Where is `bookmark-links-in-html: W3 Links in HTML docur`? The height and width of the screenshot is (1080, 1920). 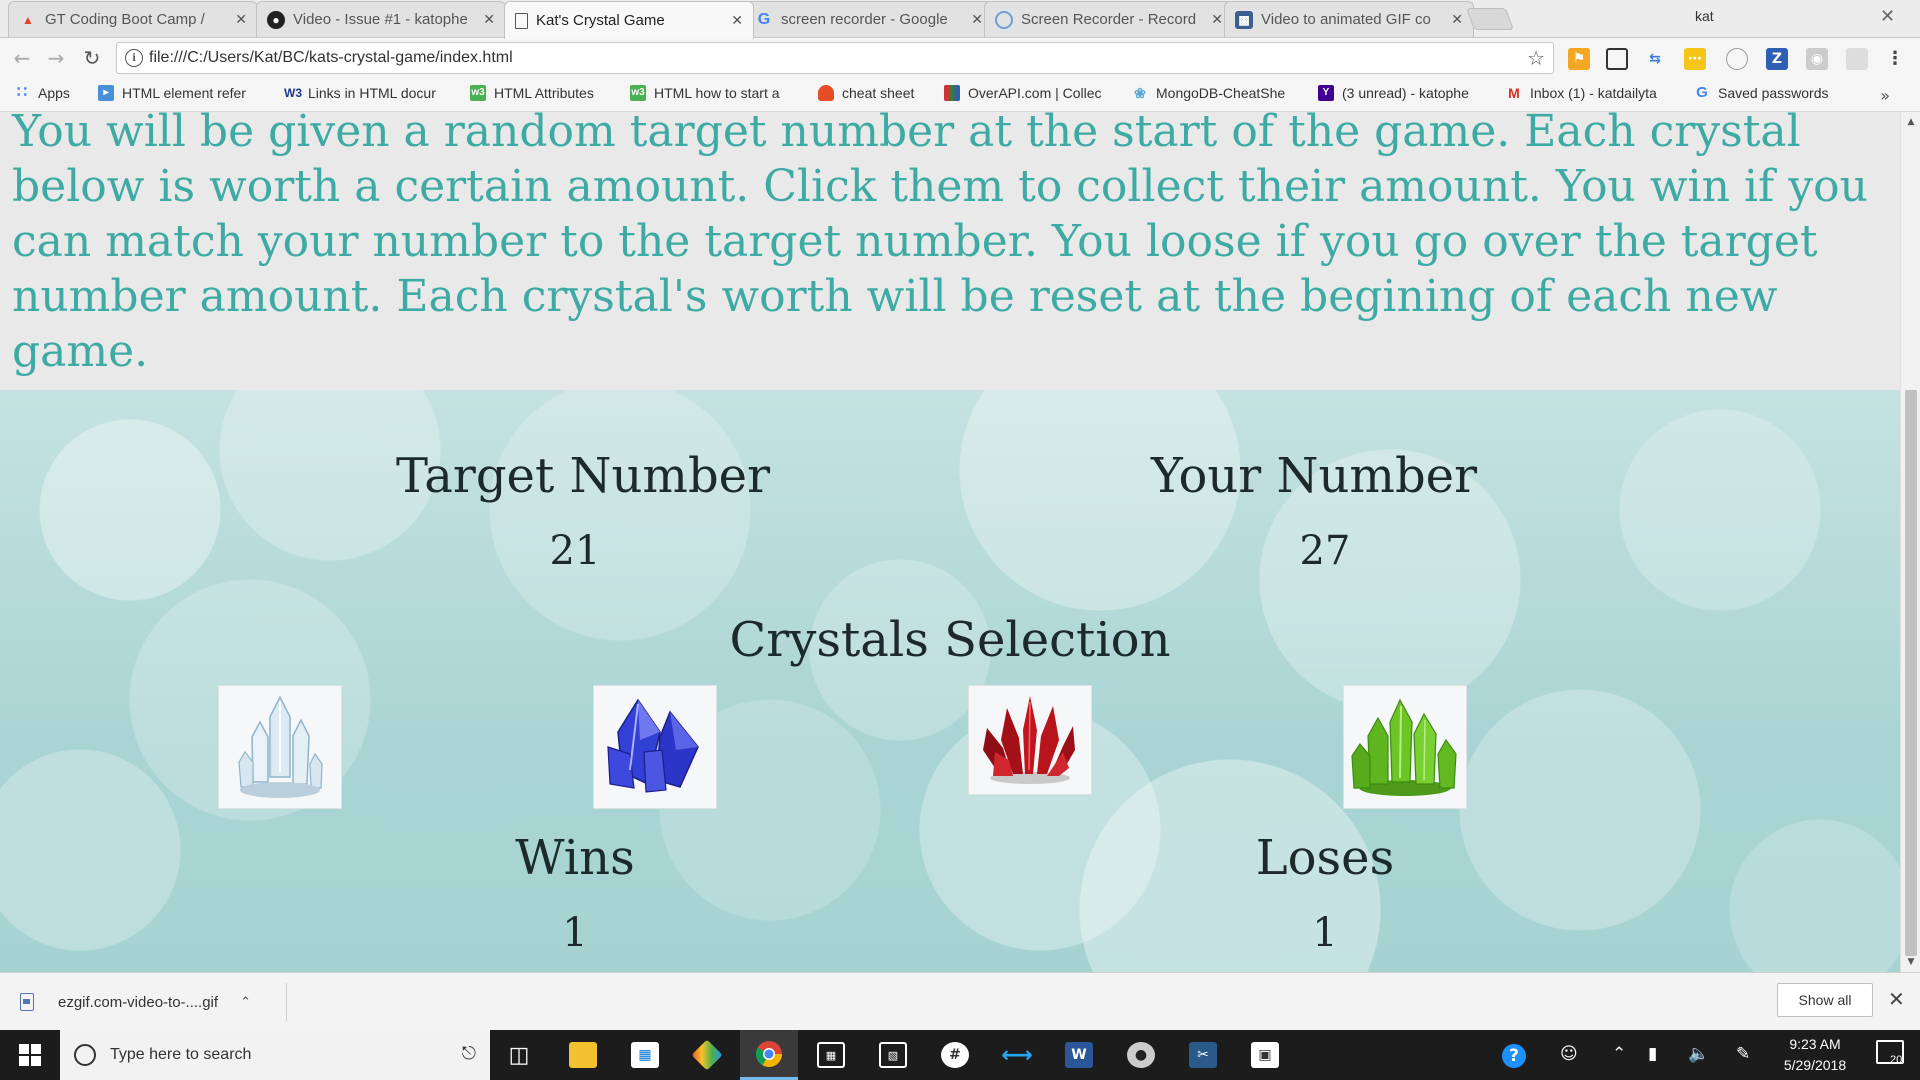
bookmark-links-in-html: W3 Links in HTML docur is located at coordinates (360, 93).